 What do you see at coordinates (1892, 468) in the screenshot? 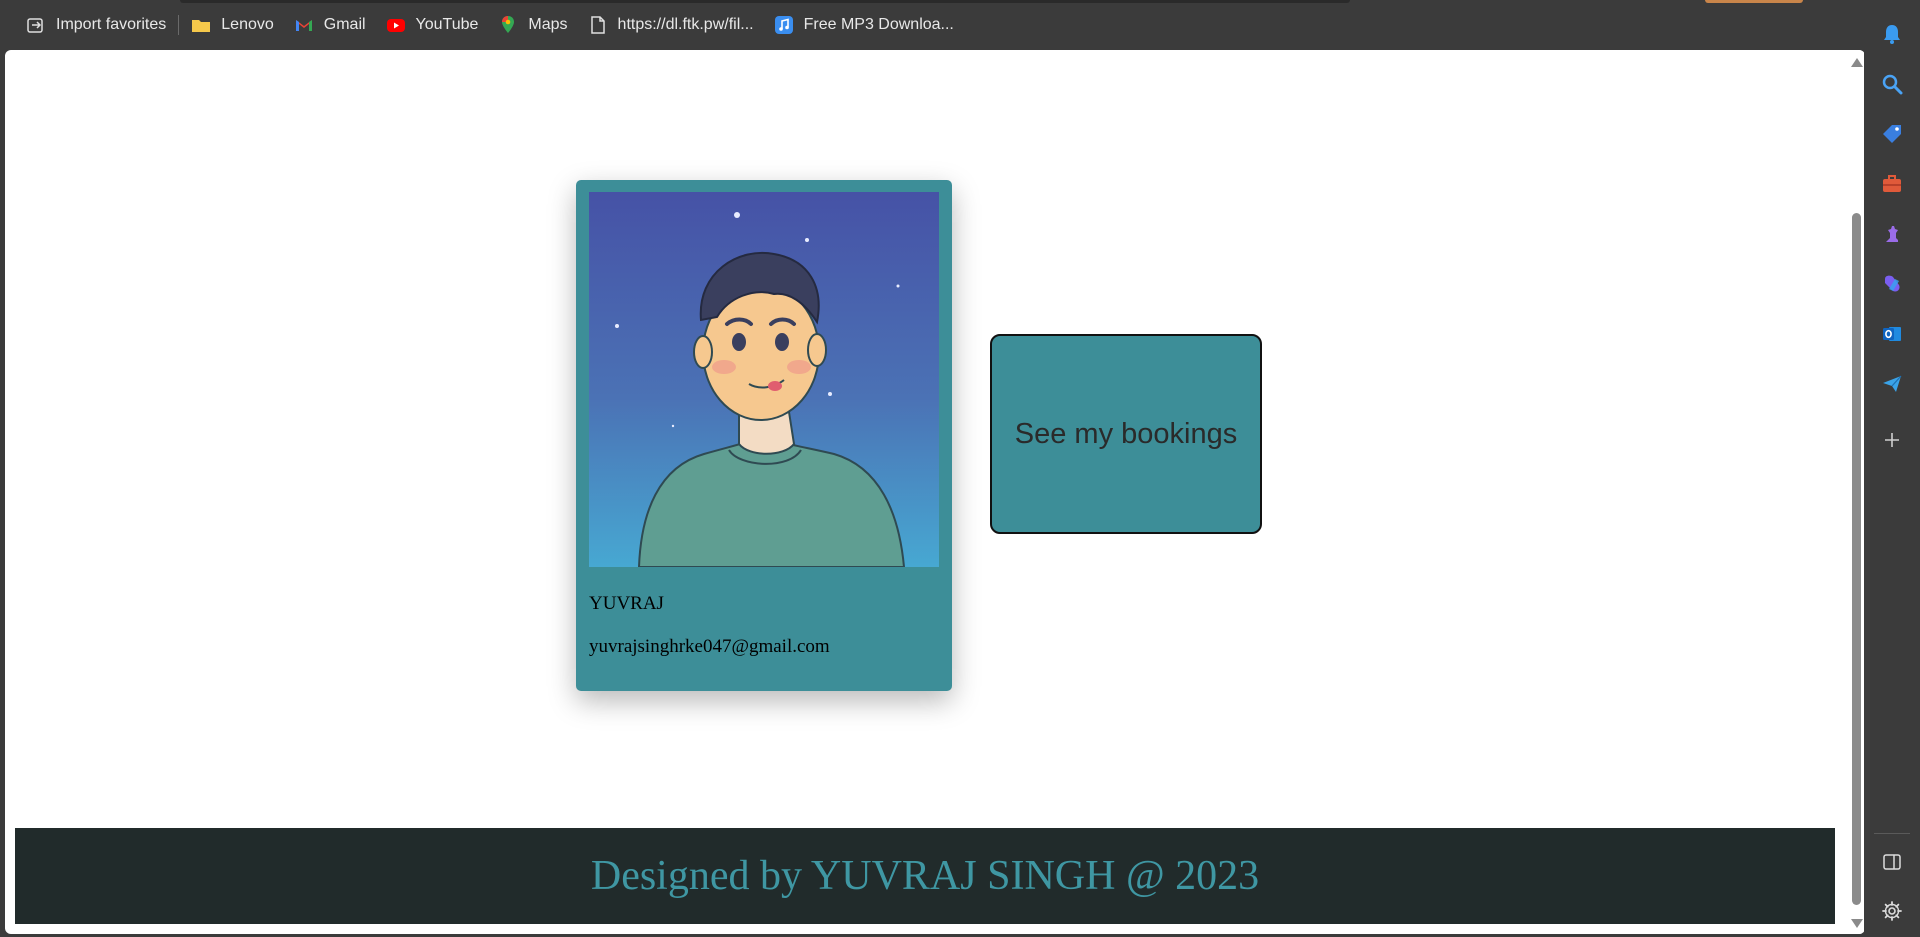
I see `browser-sidebar` at bounding box center [1892, 468].